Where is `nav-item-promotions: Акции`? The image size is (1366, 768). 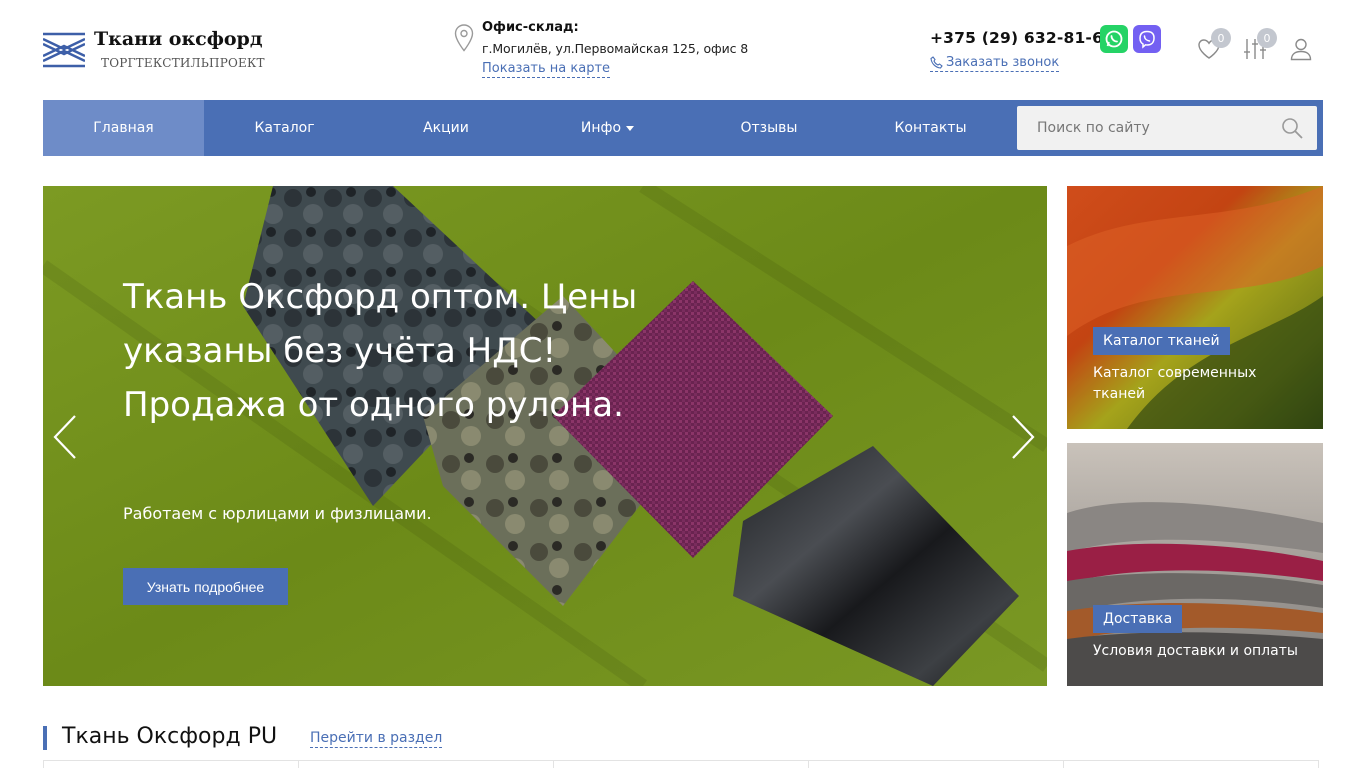
nav-item-promotions: Акции is located at coordinates (446, 128).